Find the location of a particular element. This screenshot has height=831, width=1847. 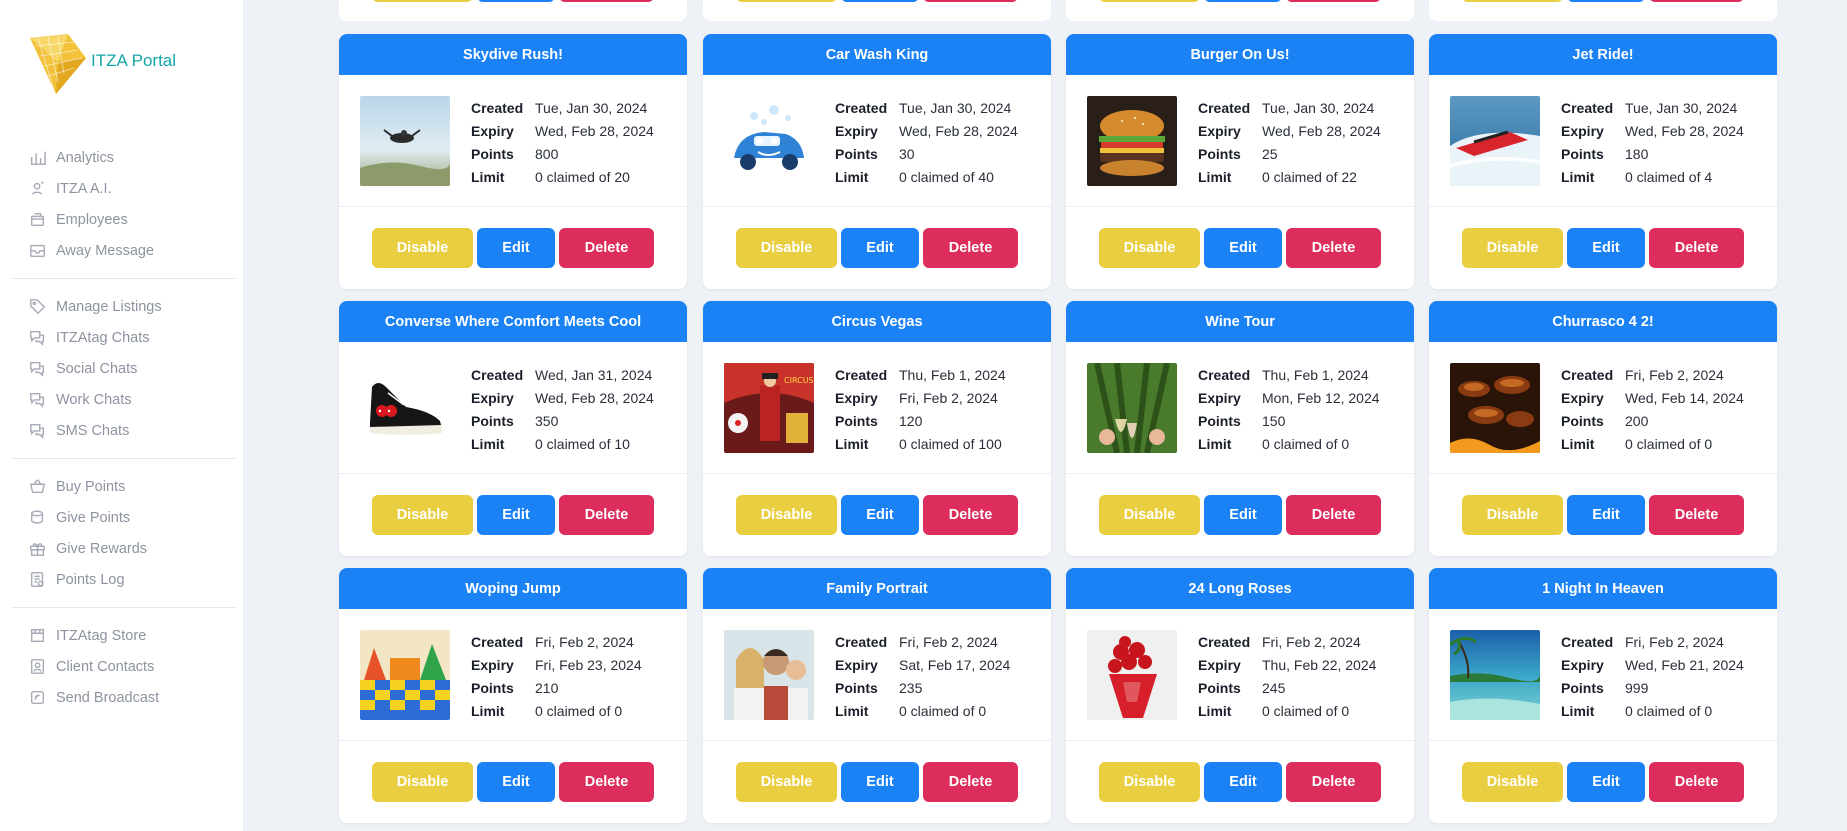

sidebar-item-client-contacts: Client Contacts is located at coordinates (121, 666).